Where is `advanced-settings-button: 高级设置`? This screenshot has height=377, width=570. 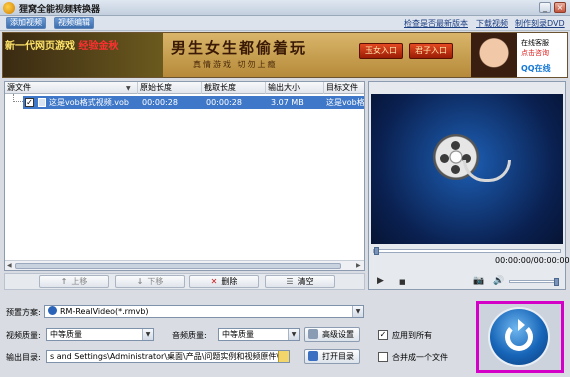
advanced-settings-button: 高级设置 is located at coordinates (332, 334).